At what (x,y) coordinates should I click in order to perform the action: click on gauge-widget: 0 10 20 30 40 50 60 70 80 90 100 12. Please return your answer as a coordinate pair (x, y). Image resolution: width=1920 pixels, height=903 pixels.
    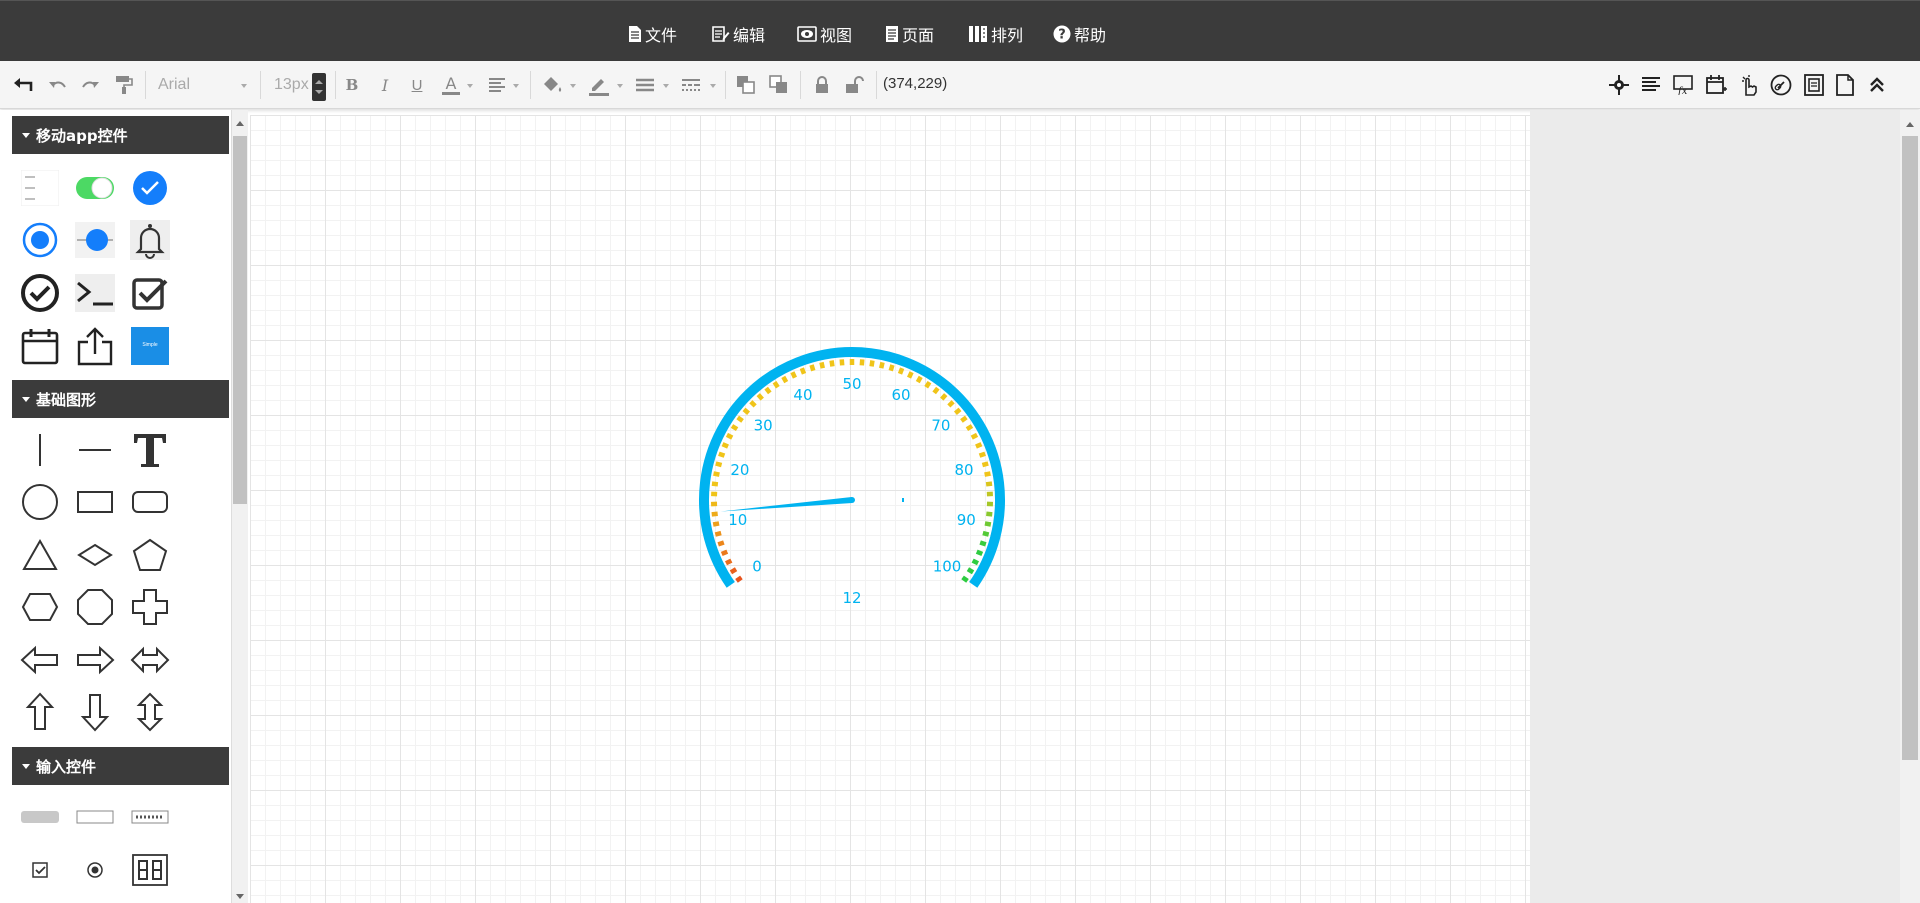
    Looking at the image, I should click on (852, 480).